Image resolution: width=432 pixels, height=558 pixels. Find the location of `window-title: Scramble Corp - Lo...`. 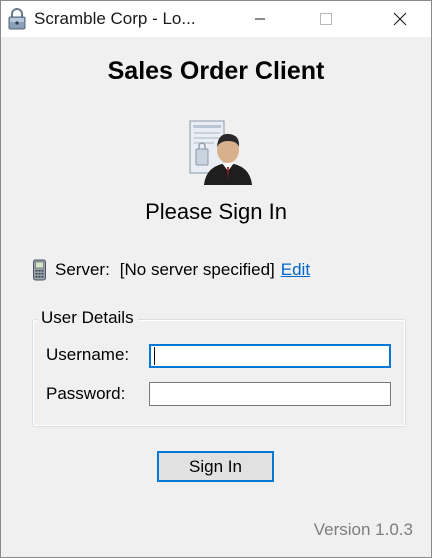

window-title: Scramble Corp - Lo... is located at coordinates (115, 18).